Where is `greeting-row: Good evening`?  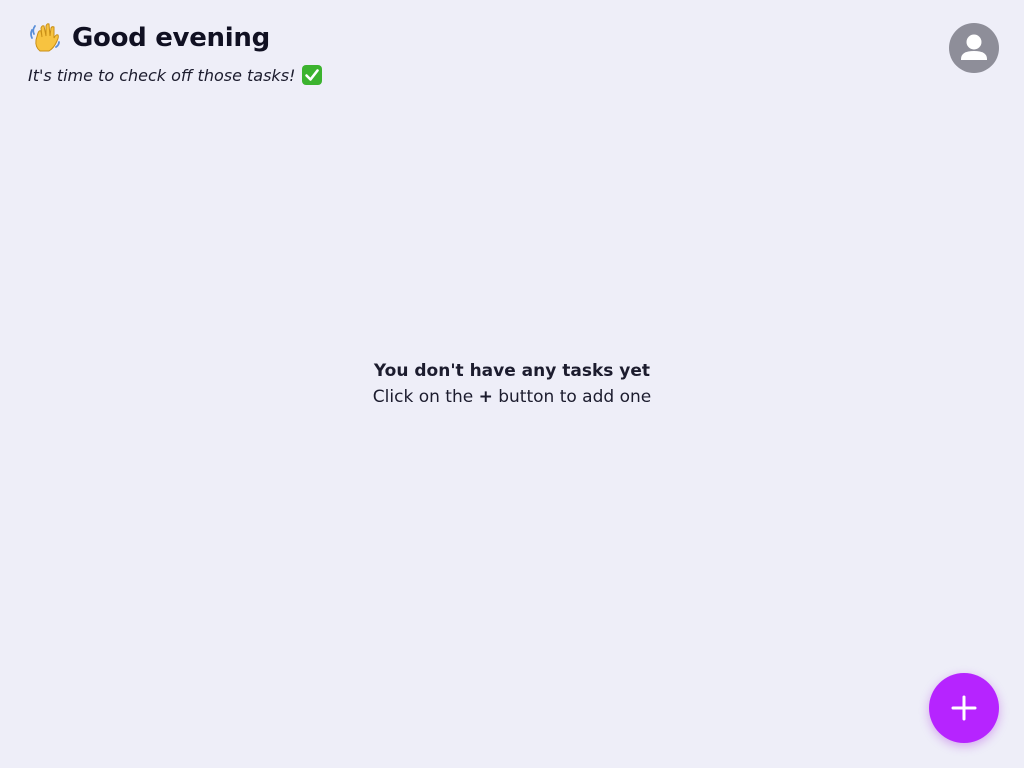
greeting-row: Good evening is located at coordinates (175, 38).